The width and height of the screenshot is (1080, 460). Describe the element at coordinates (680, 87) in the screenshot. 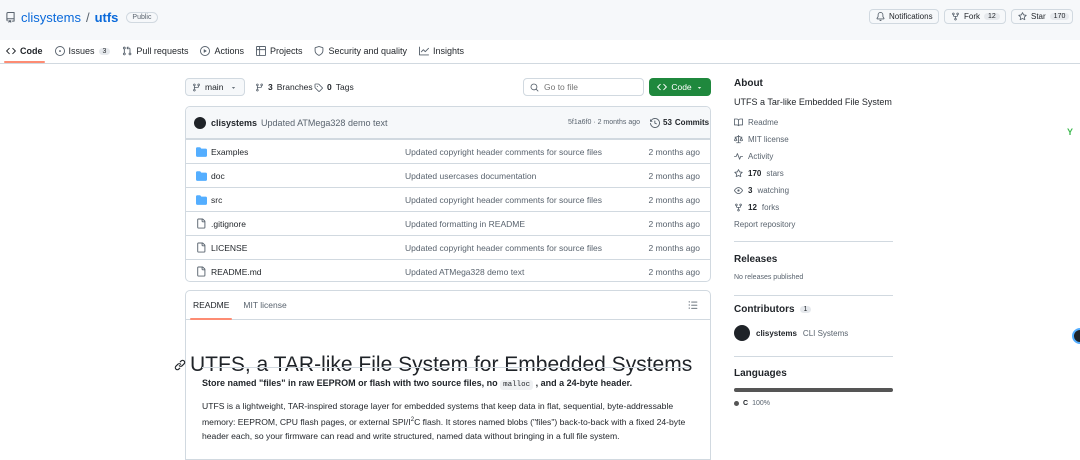

I see `code-button: Code` at that location.